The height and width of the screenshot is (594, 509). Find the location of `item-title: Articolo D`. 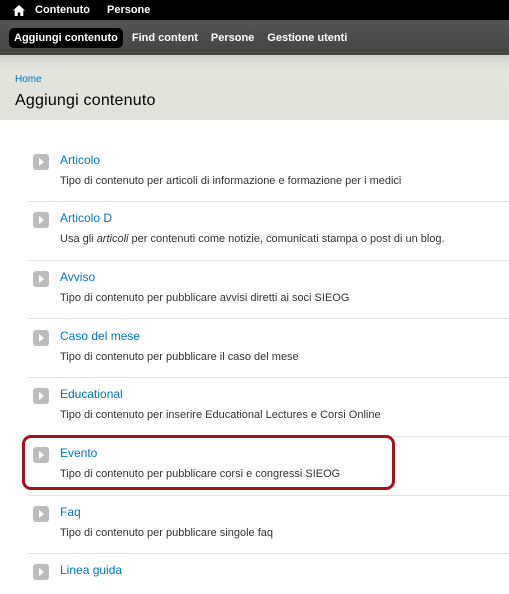

item-title: Articolo D is located at coordinates (86, 218).